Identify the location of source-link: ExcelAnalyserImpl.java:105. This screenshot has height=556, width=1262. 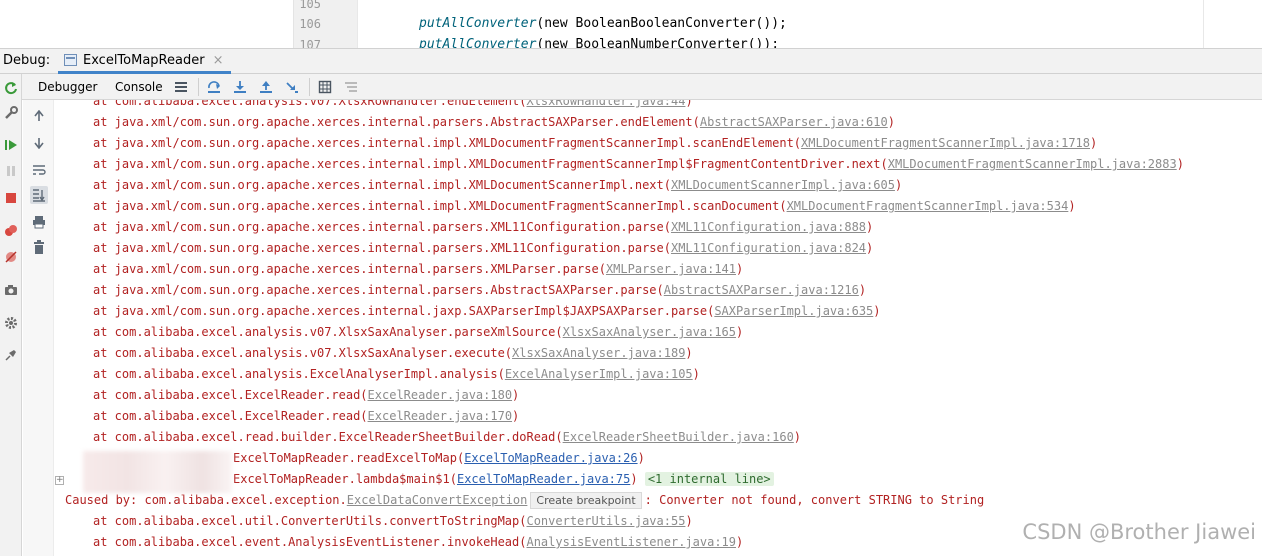
(599, 374).